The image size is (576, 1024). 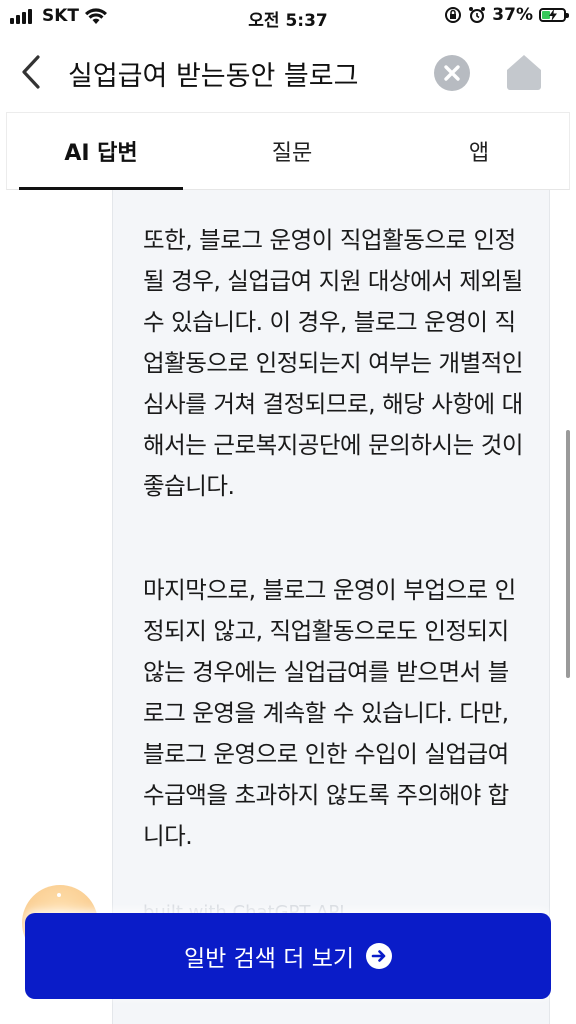 What do you see at coordinates (379, 956) in the screenshot?
I see `arrow-right-icon` at bounding box center [379, 956].